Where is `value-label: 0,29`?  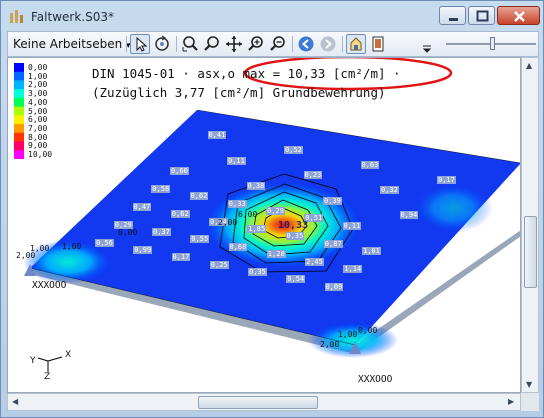 value-label: 0,29 is located at coordinates (275, 211).